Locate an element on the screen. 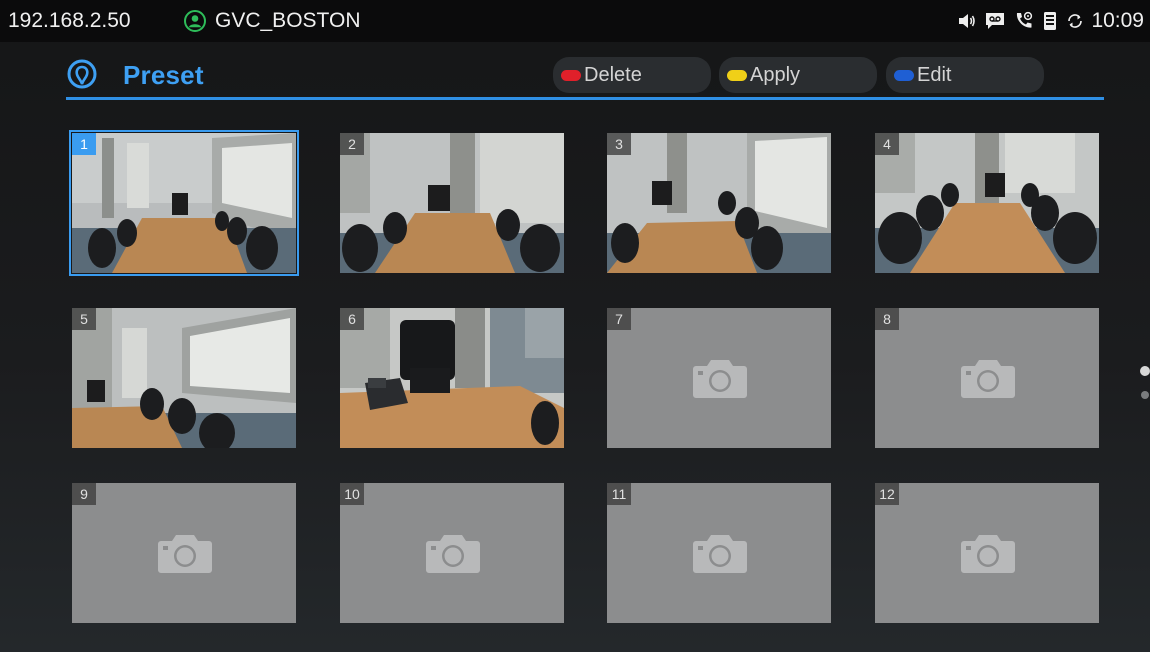 This screenshot has height=652, width=1150. preset-tile-9: 9 is located at coordinates (184, 553).